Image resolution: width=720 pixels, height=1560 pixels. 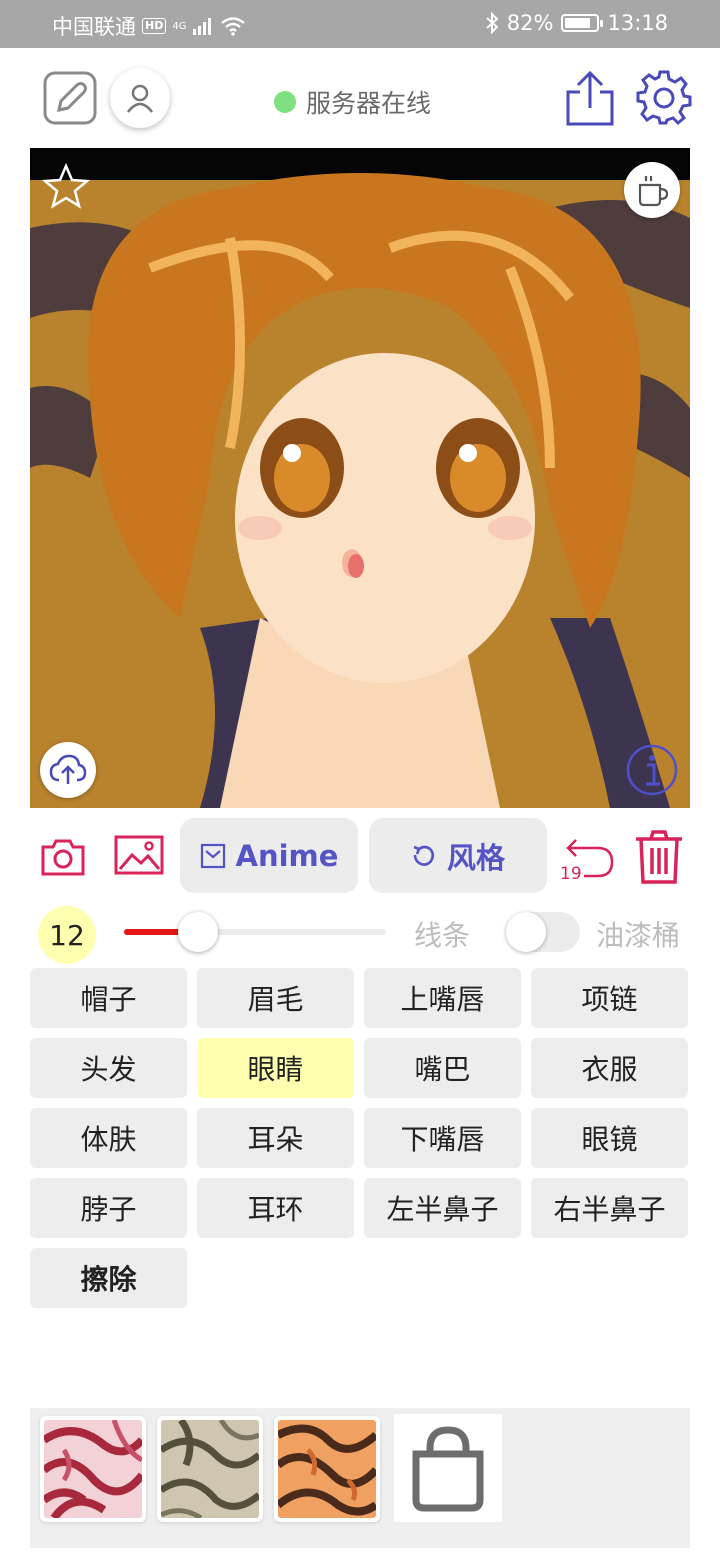 I want to click on battery-fill, so click(x=578, y=23).